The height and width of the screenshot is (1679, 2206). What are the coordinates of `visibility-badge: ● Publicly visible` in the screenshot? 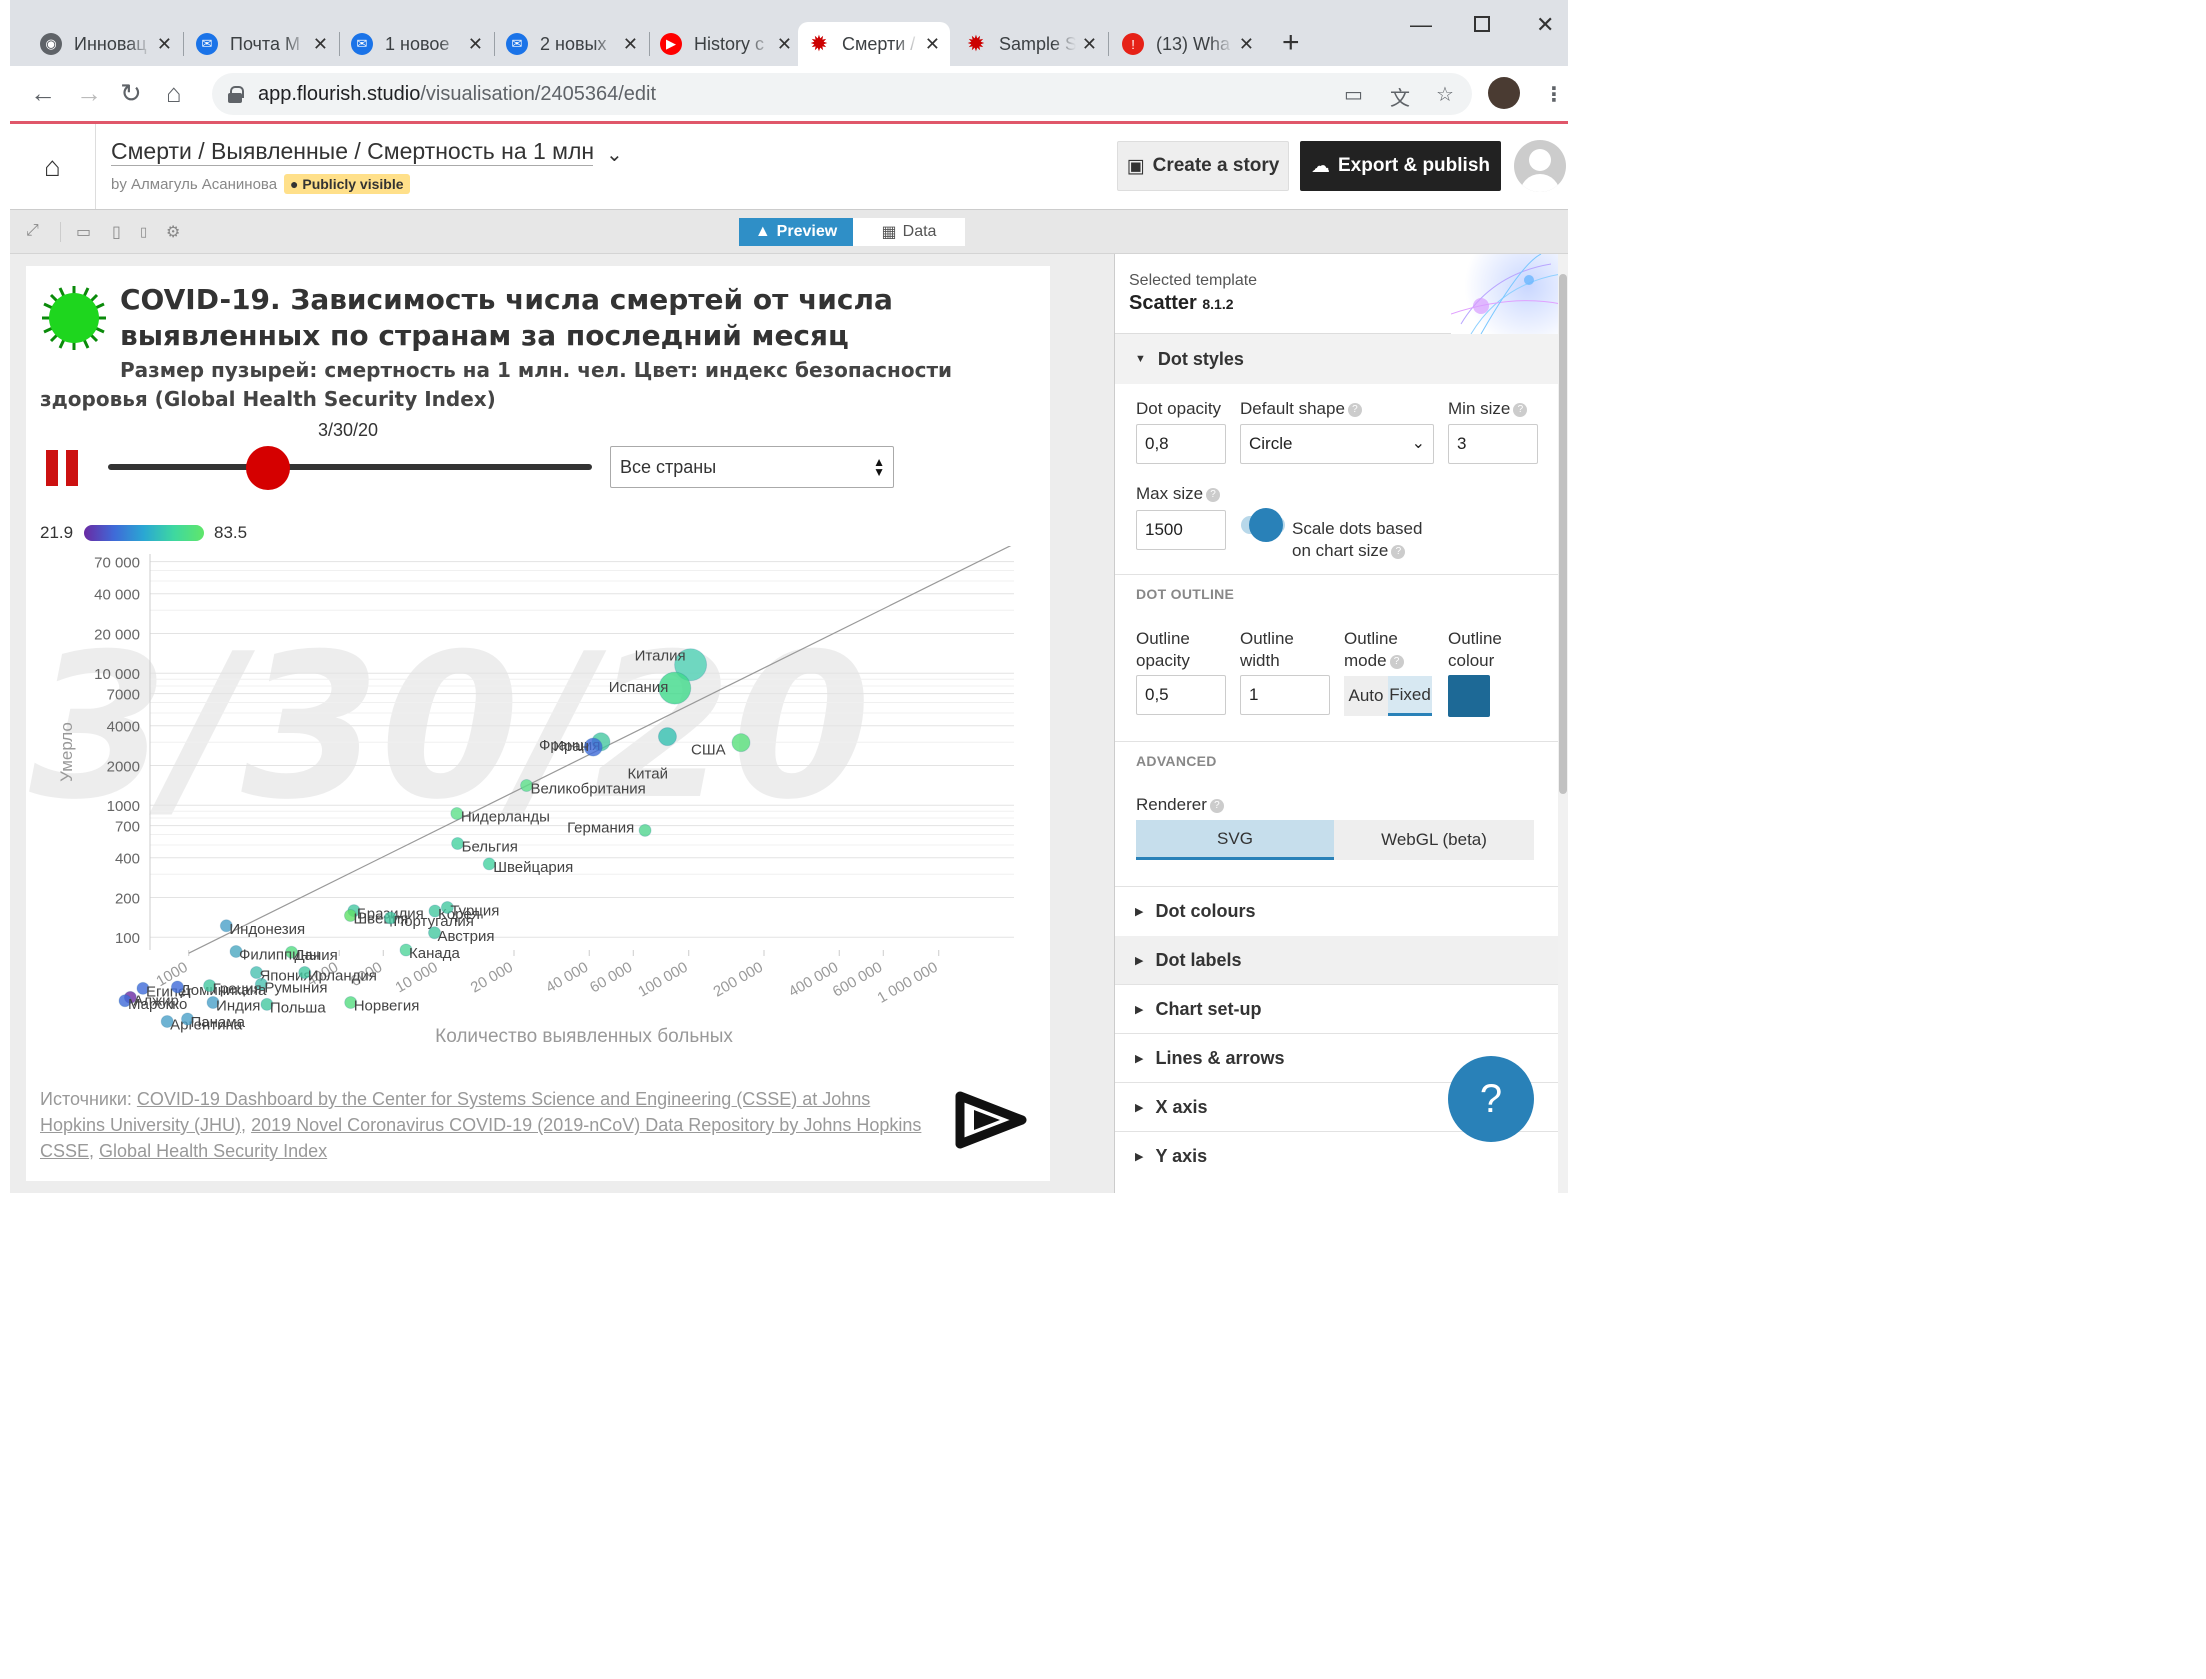 It's located at (347, 184).